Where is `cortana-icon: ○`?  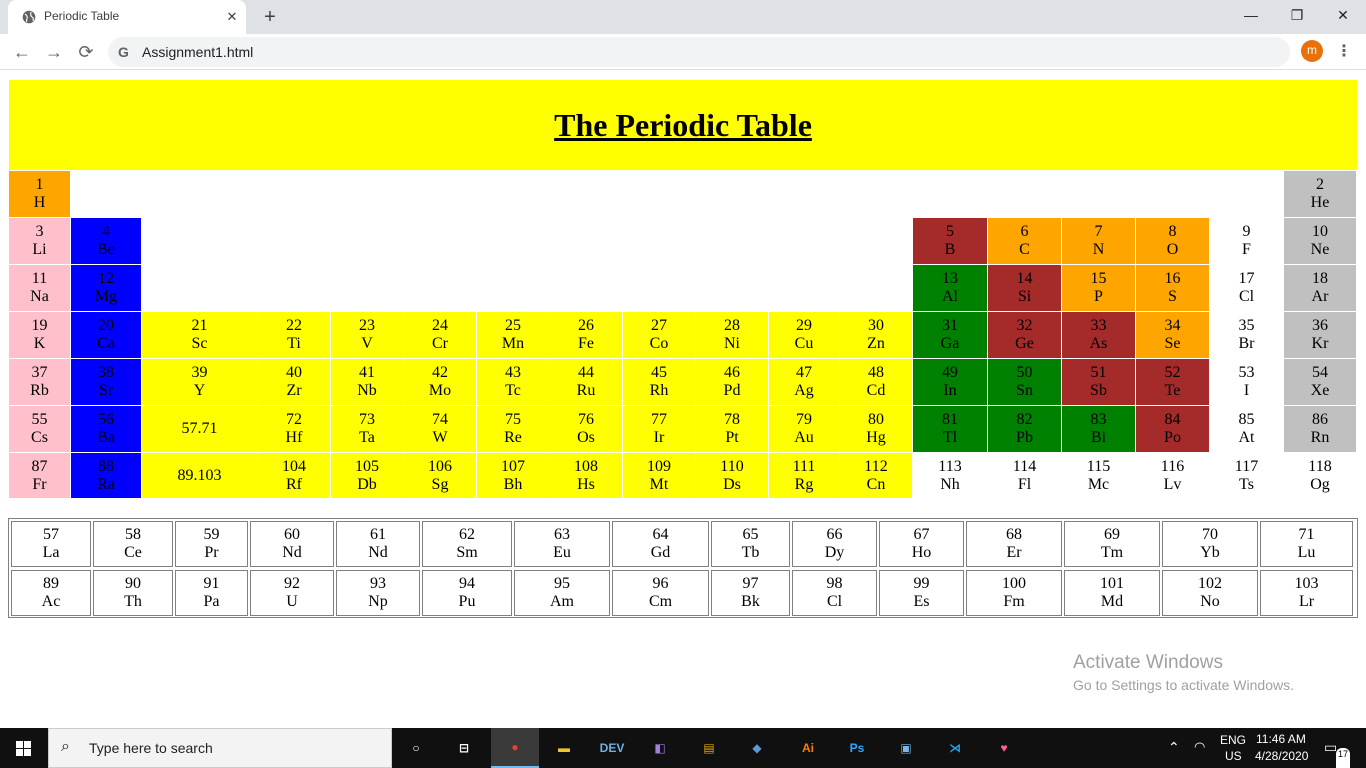 cortana-icon: ○ is located at coordinates (416, 748).